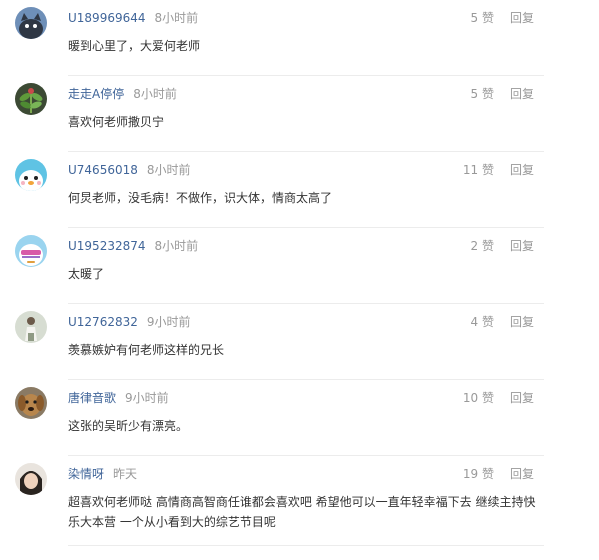 The width and height of the screenshot is (599, 560). I want to click on username-link: U189969644, so click(107, 18).